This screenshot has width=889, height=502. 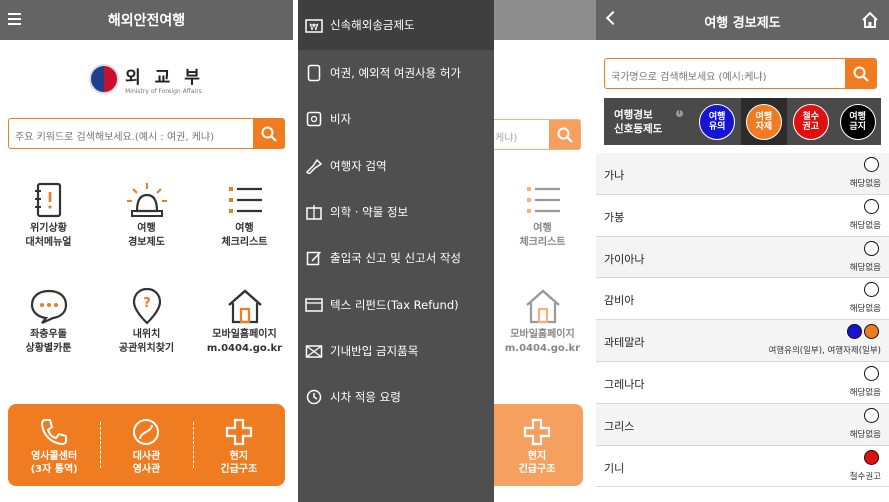 I want to click on country-row: 그리스해당없음, so click(x=742, y=424).